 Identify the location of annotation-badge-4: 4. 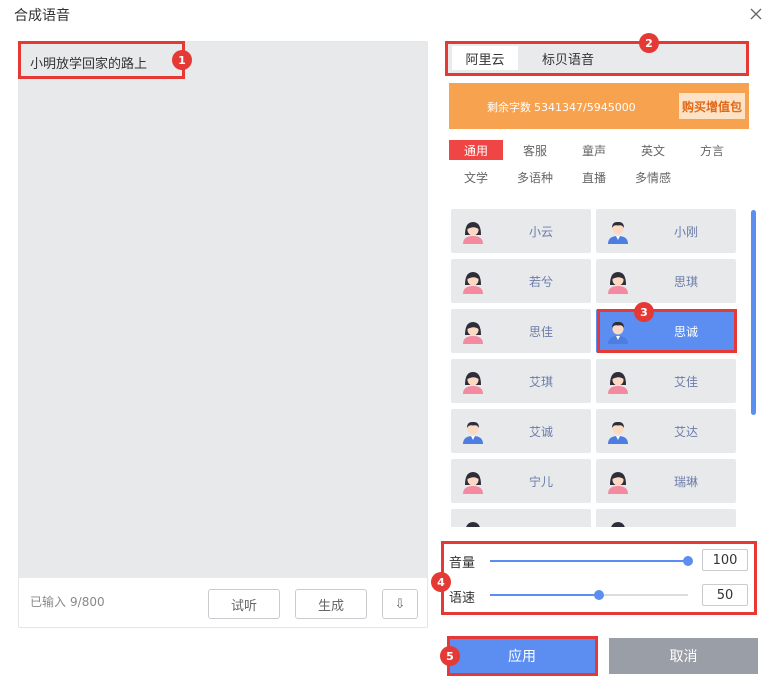
(441, 582).